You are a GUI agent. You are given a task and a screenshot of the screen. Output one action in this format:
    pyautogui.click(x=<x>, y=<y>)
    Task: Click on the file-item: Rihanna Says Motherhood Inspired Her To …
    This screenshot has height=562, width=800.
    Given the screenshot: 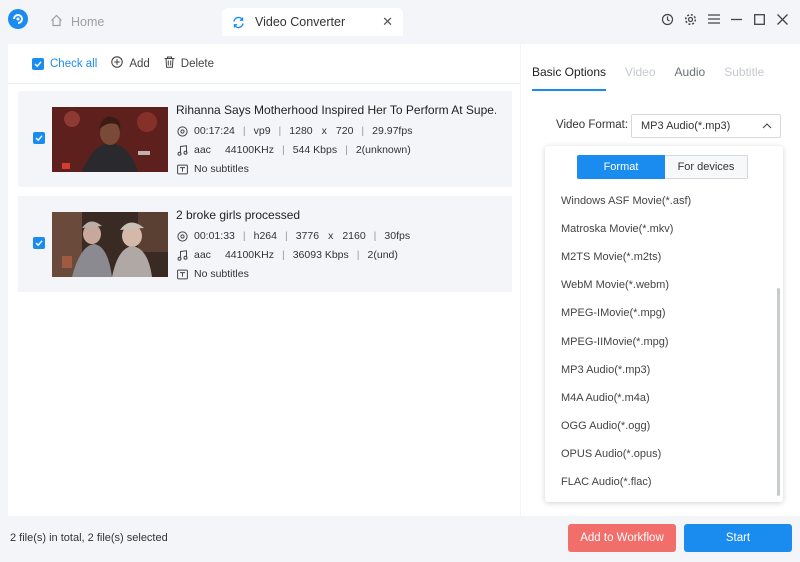 What is the action you would take?
    pyautogui.click(x=265, y=139)
    